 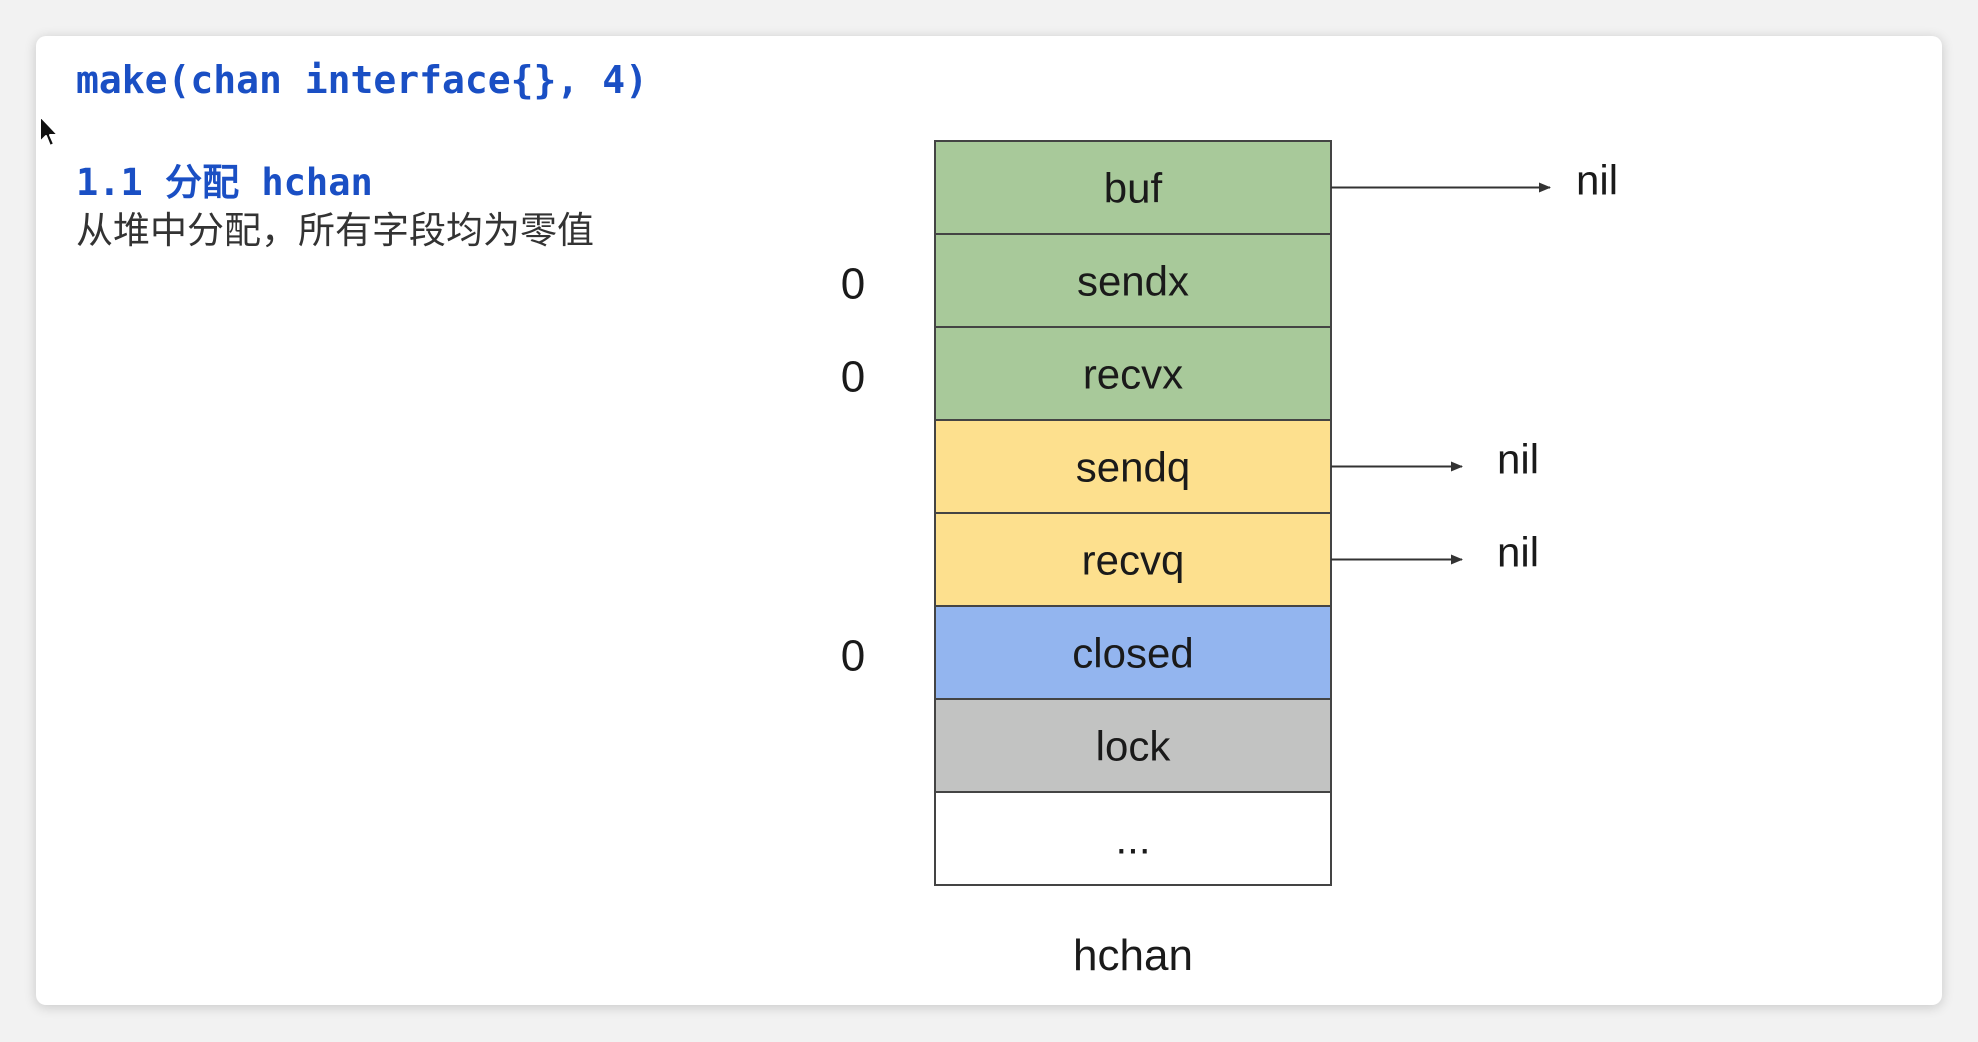 I want to click on field-name-4: recvq, so click(x=1133, y=560).